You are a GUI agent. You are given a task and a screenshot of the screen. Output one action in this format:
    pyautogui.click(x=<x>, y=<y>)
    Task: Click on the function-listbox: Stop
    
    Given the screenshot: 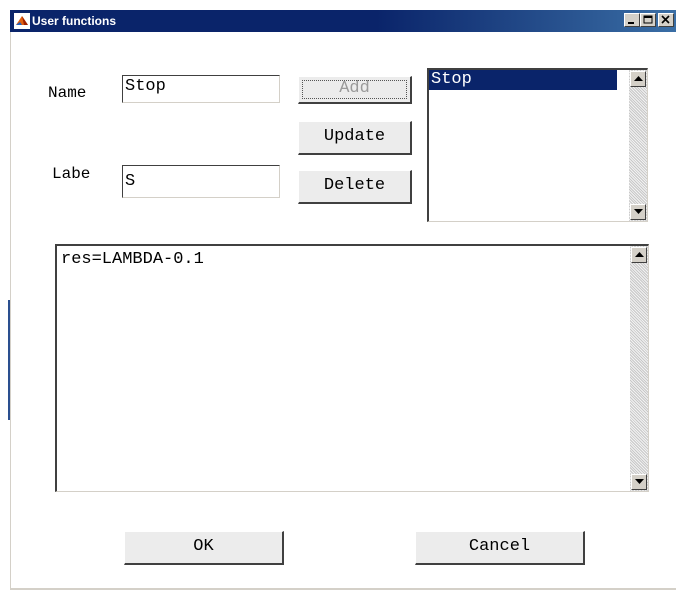 What is the action you would take?
    pyautogui.click(x=537, y=145)
    